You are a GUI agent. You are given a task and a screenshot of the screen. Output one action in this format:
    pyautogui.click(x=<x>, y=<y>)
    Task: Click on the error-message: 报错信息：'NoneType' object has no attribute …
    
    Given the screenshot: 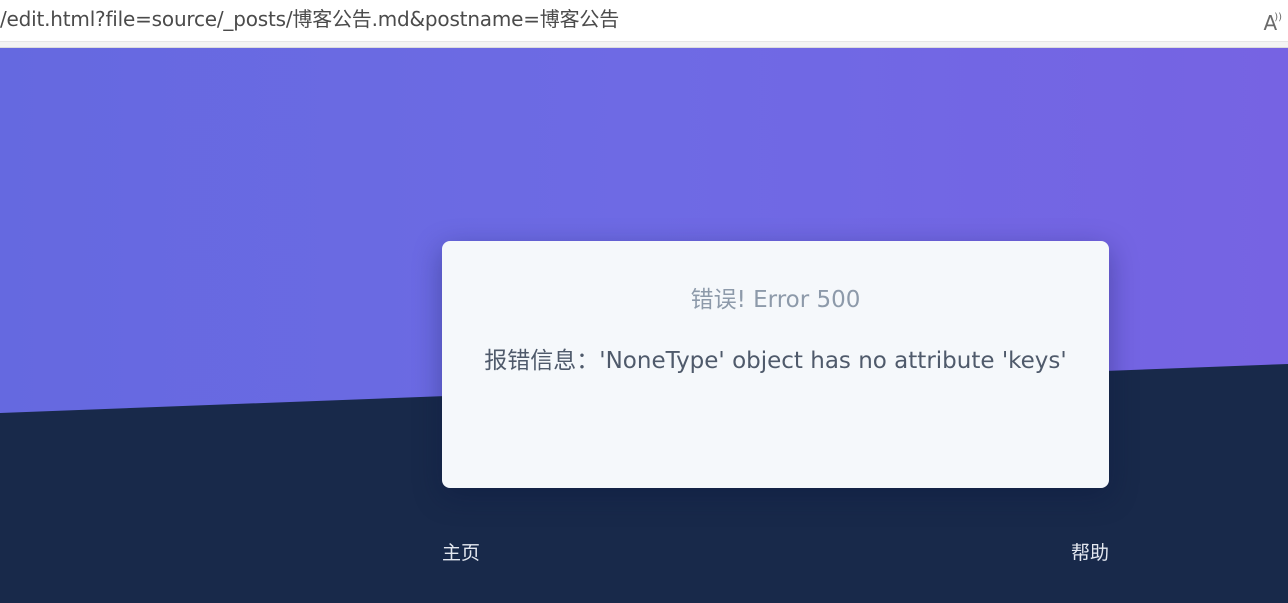 What is the action you would take?
    pyautogui.click(x=775, y=361)
    